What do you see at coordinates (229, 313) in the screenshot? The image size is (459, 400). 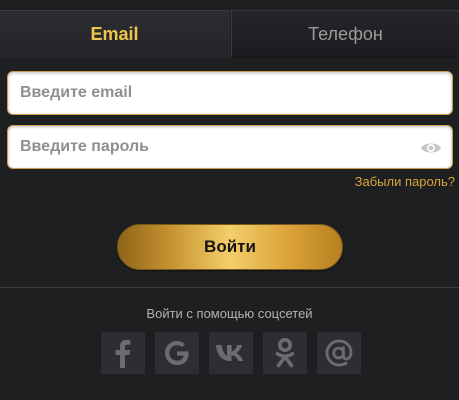 I see `social-login-label: Войти с помощью соцсетей` at bounding box center [229, 313].